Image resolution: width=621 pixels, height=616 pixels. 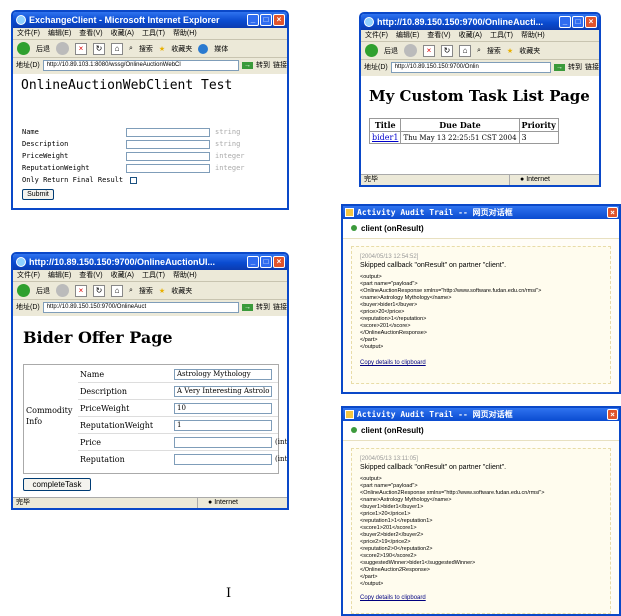 What do you see at coordinates (223, 408) in the screenshot?
I see `priceweight-input: 10` at bounding box center [223, 408].